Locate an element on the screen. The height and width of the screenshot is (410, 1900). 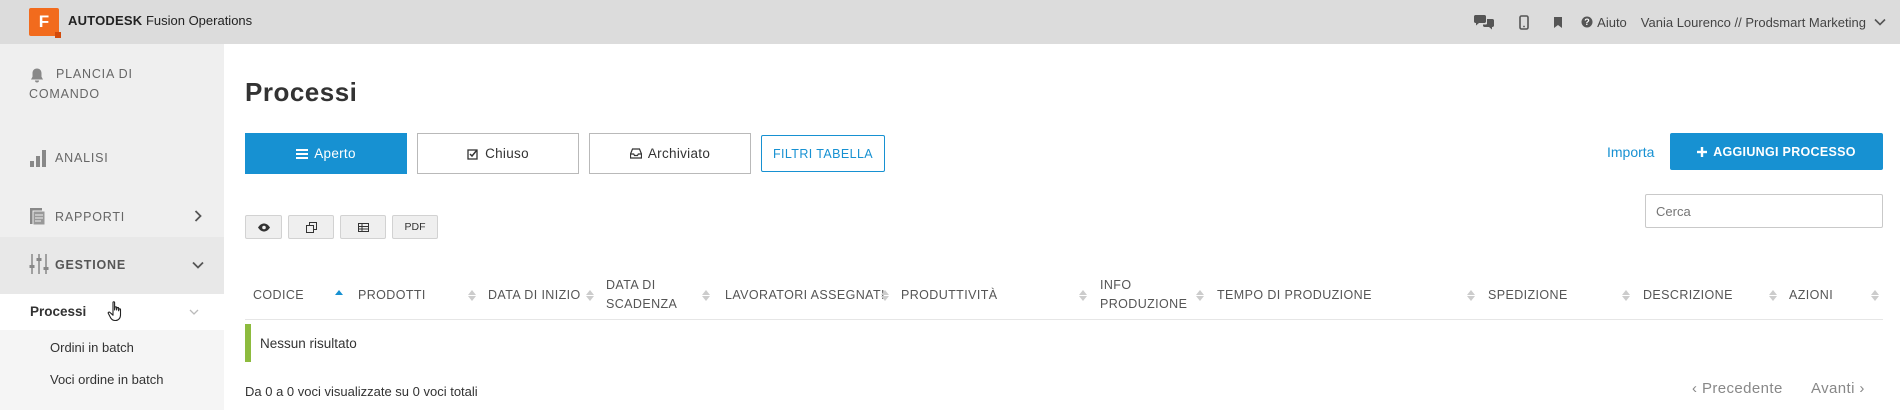
user-label: Vania Lourenco // Prodsmart Marketing is located at coordinates (1753, 22).